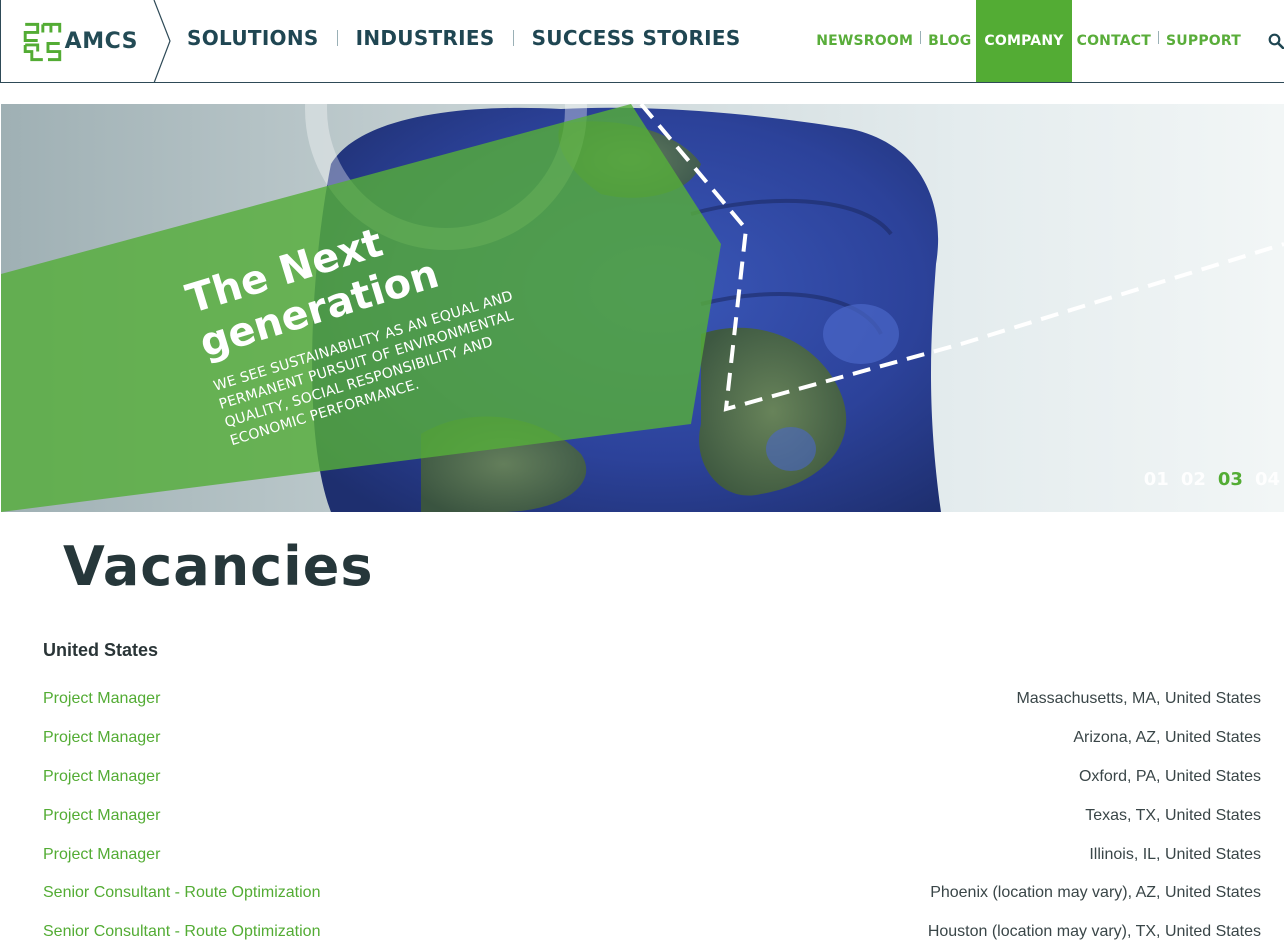 The width and height of the screenshot is (1284, 944). Describe the element at coordinates (1267, 479) in the screenshot. I see `slide-04: 04` at that location.